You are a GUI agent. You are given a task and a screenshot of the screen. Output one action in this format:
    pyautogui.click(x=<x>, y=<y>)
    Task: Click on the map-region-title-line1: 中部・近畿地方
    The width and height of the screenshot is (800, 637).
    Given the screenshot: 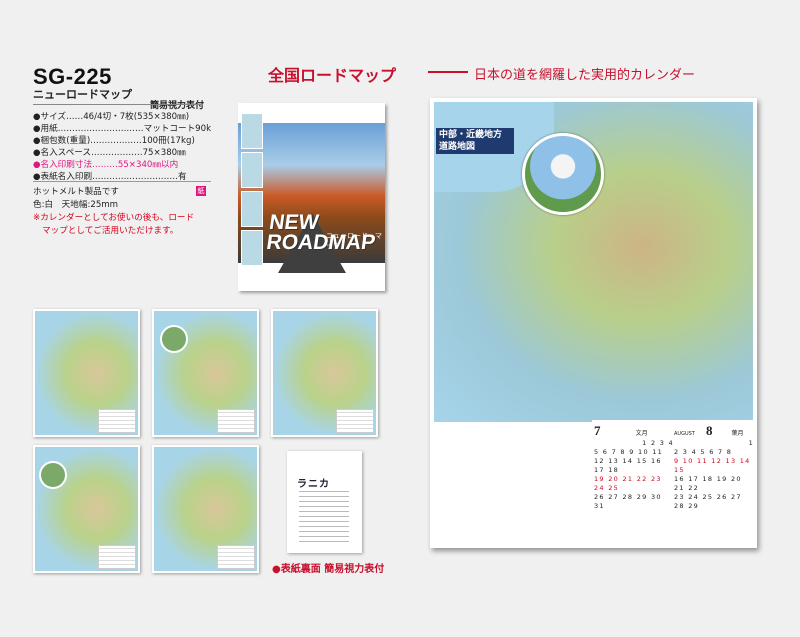 What is the action you would take?
    pyautogui.click(x=471, y=135)
    